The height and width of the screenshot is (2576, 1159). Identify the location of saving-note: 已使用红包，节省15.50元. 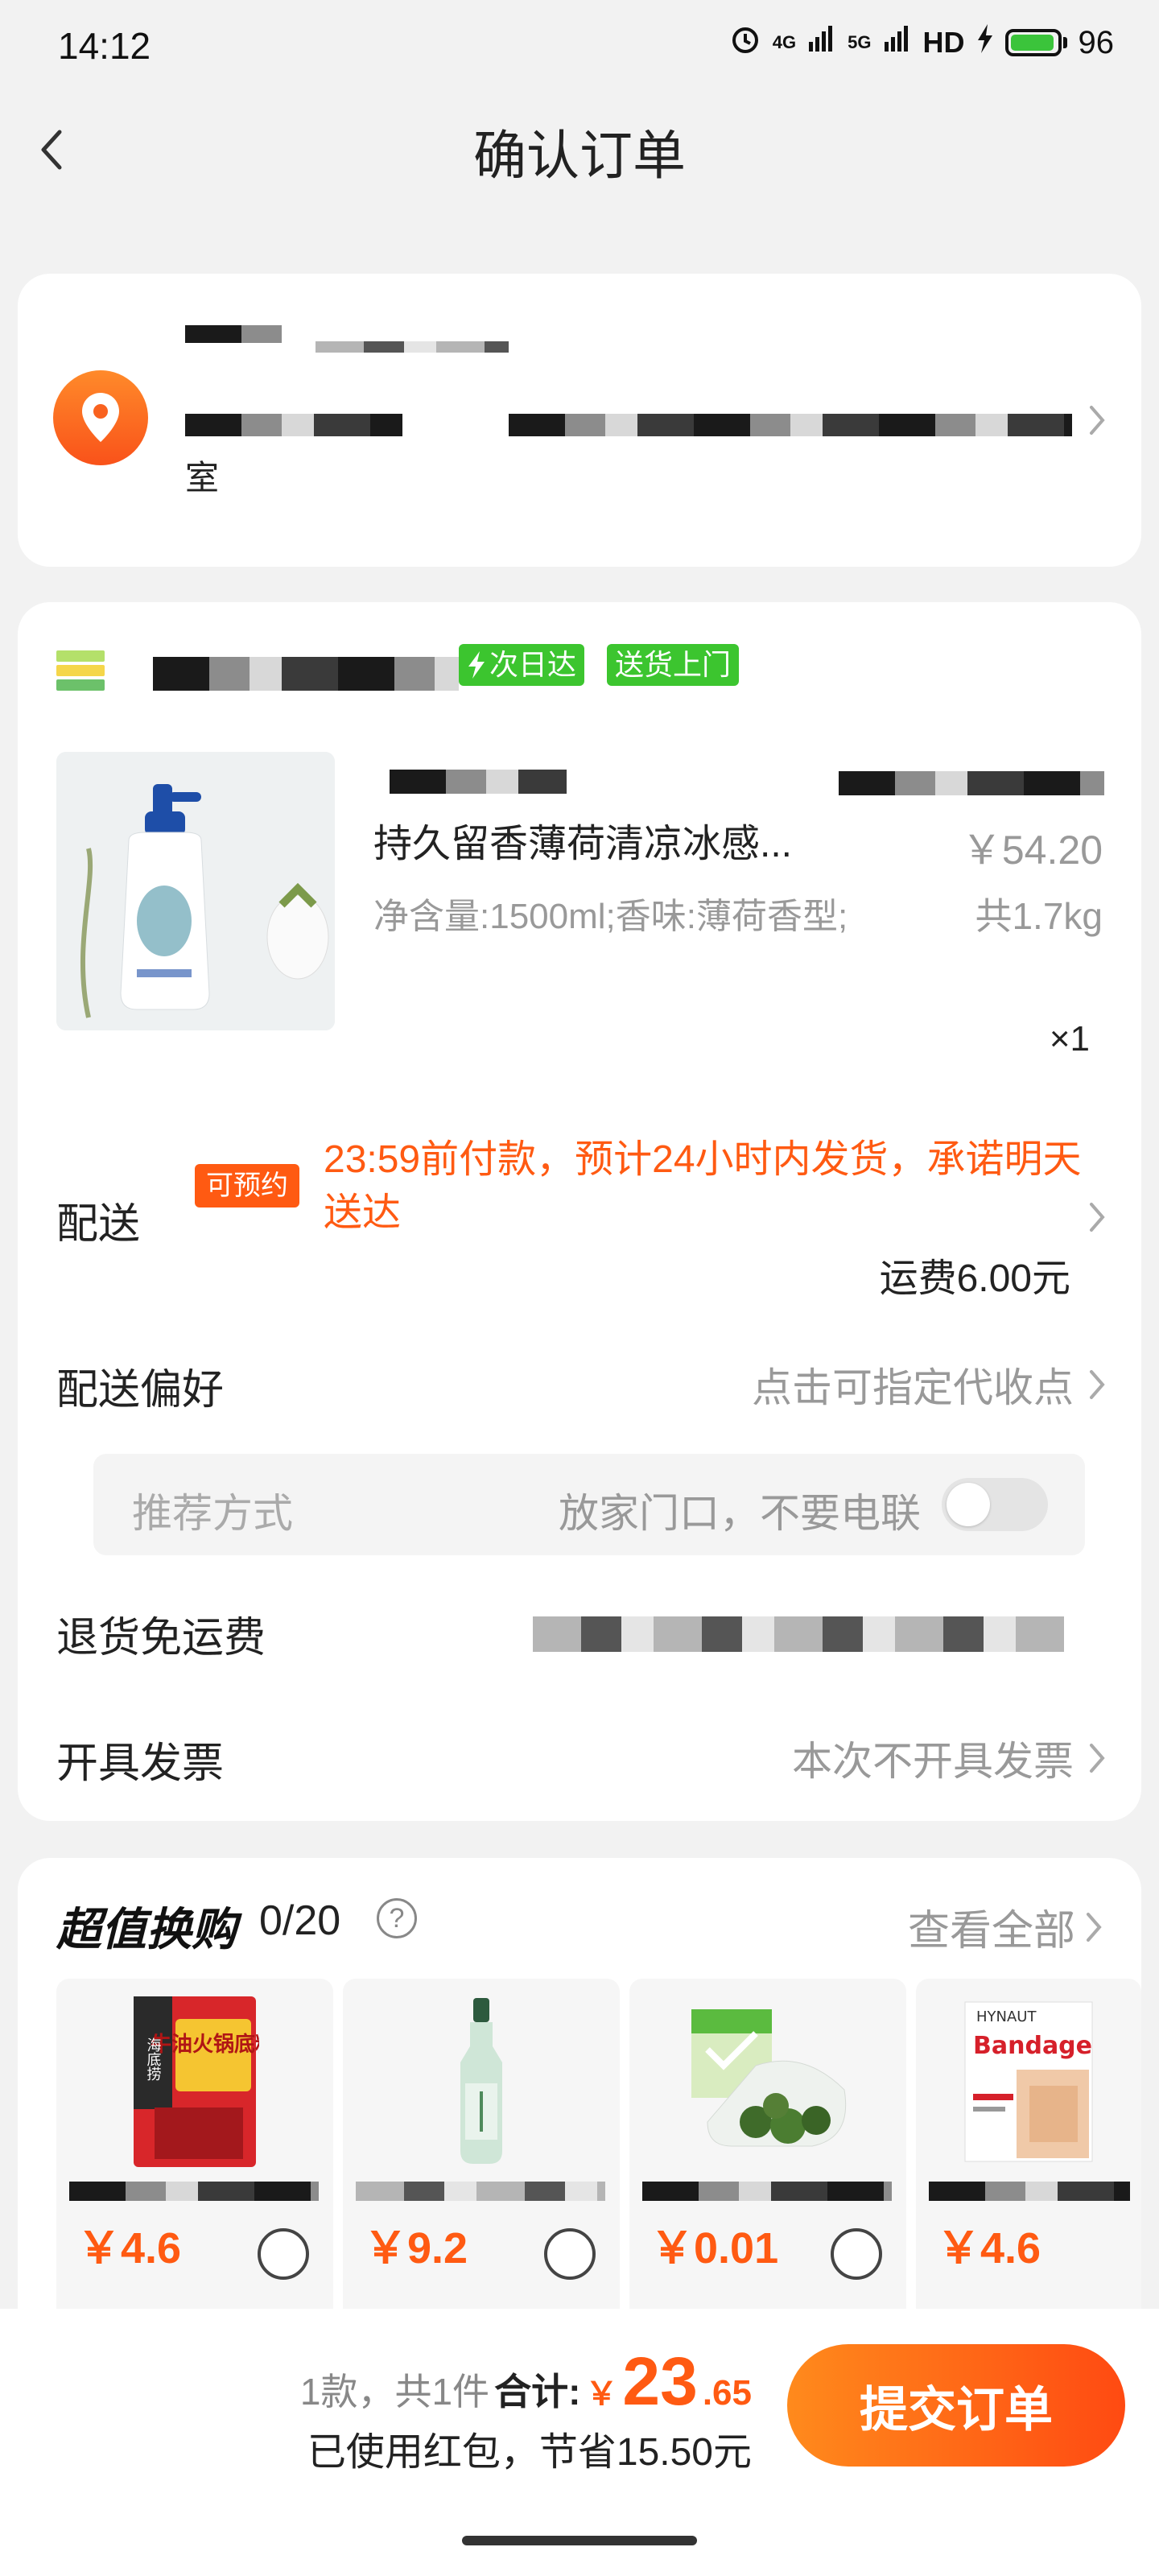
(529, 2452).